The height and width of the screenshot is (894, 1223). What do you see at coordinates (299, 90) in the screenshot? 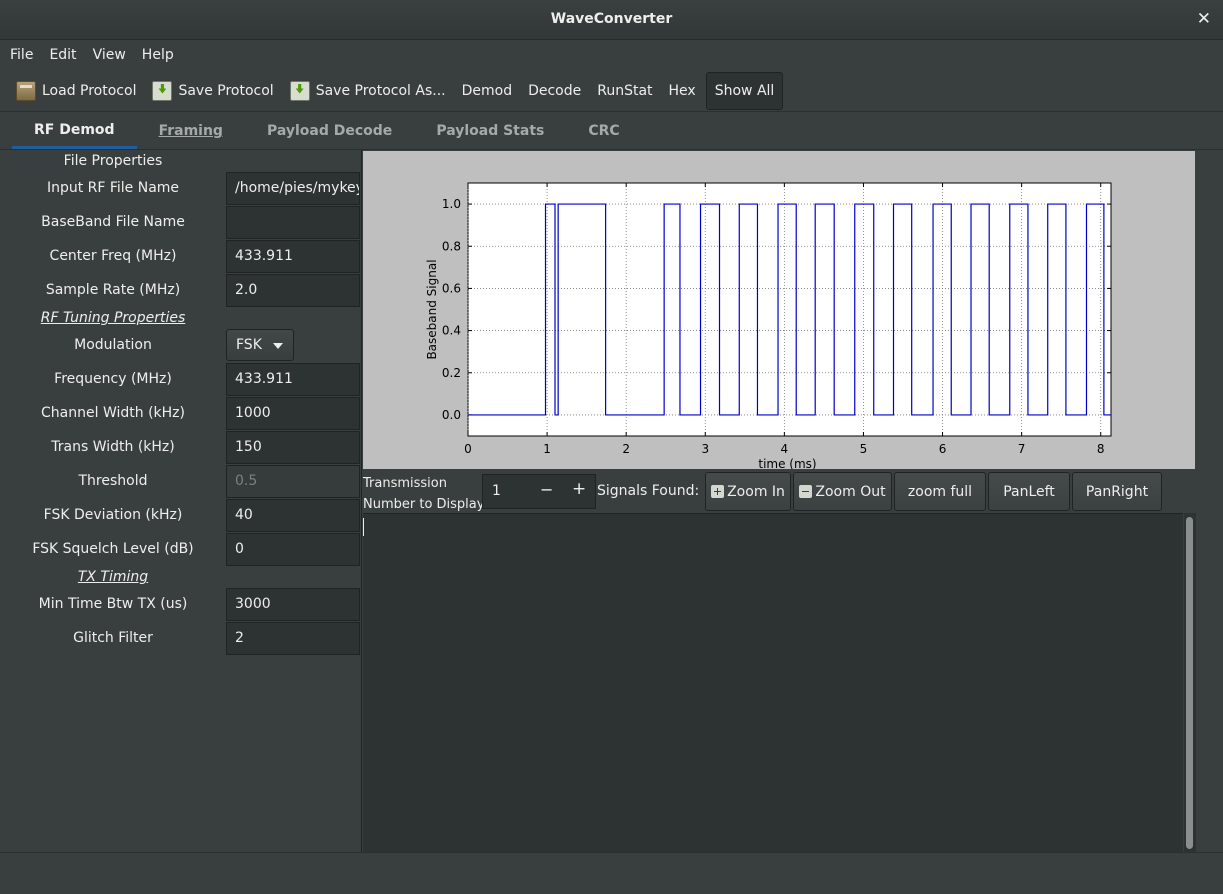
I see `save-protocol-as-icon` at bounding box center [299, 90].